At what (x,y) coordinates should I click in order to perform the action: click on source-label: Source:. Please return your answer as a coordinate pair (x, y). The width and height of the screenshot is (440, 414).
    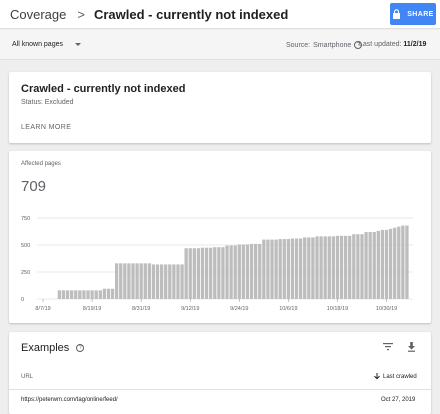
    Looking at the image, I should click on (298, 45).